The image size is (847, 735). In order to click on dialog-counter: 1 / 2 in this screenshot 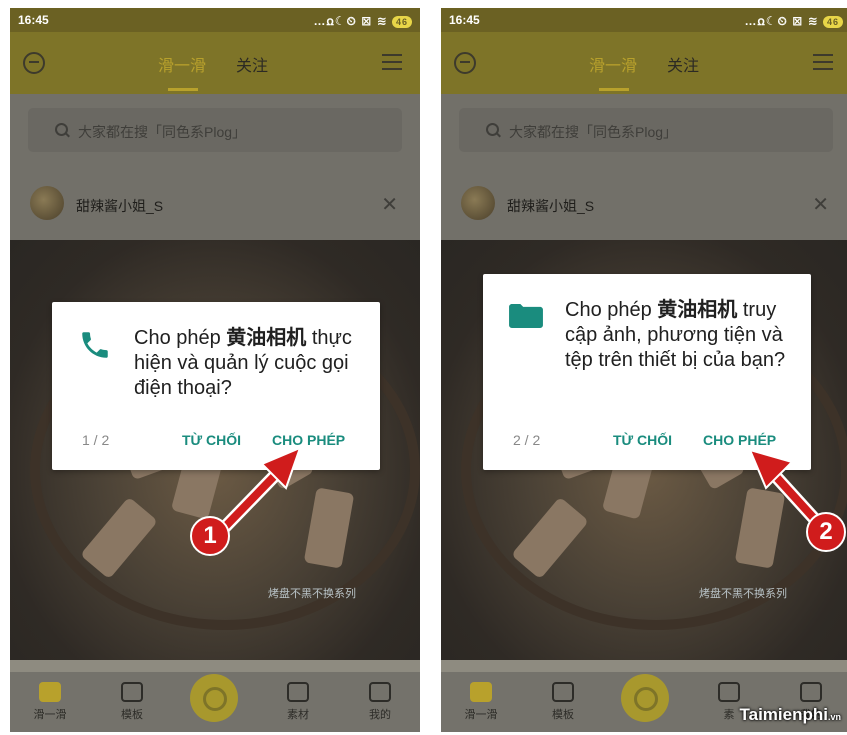, I will do `click(96, 440)`.